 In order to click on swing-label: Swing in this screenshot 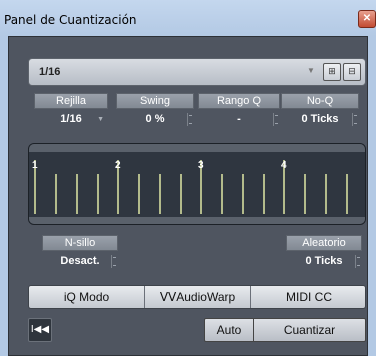, I will do `click(155, 101)`.